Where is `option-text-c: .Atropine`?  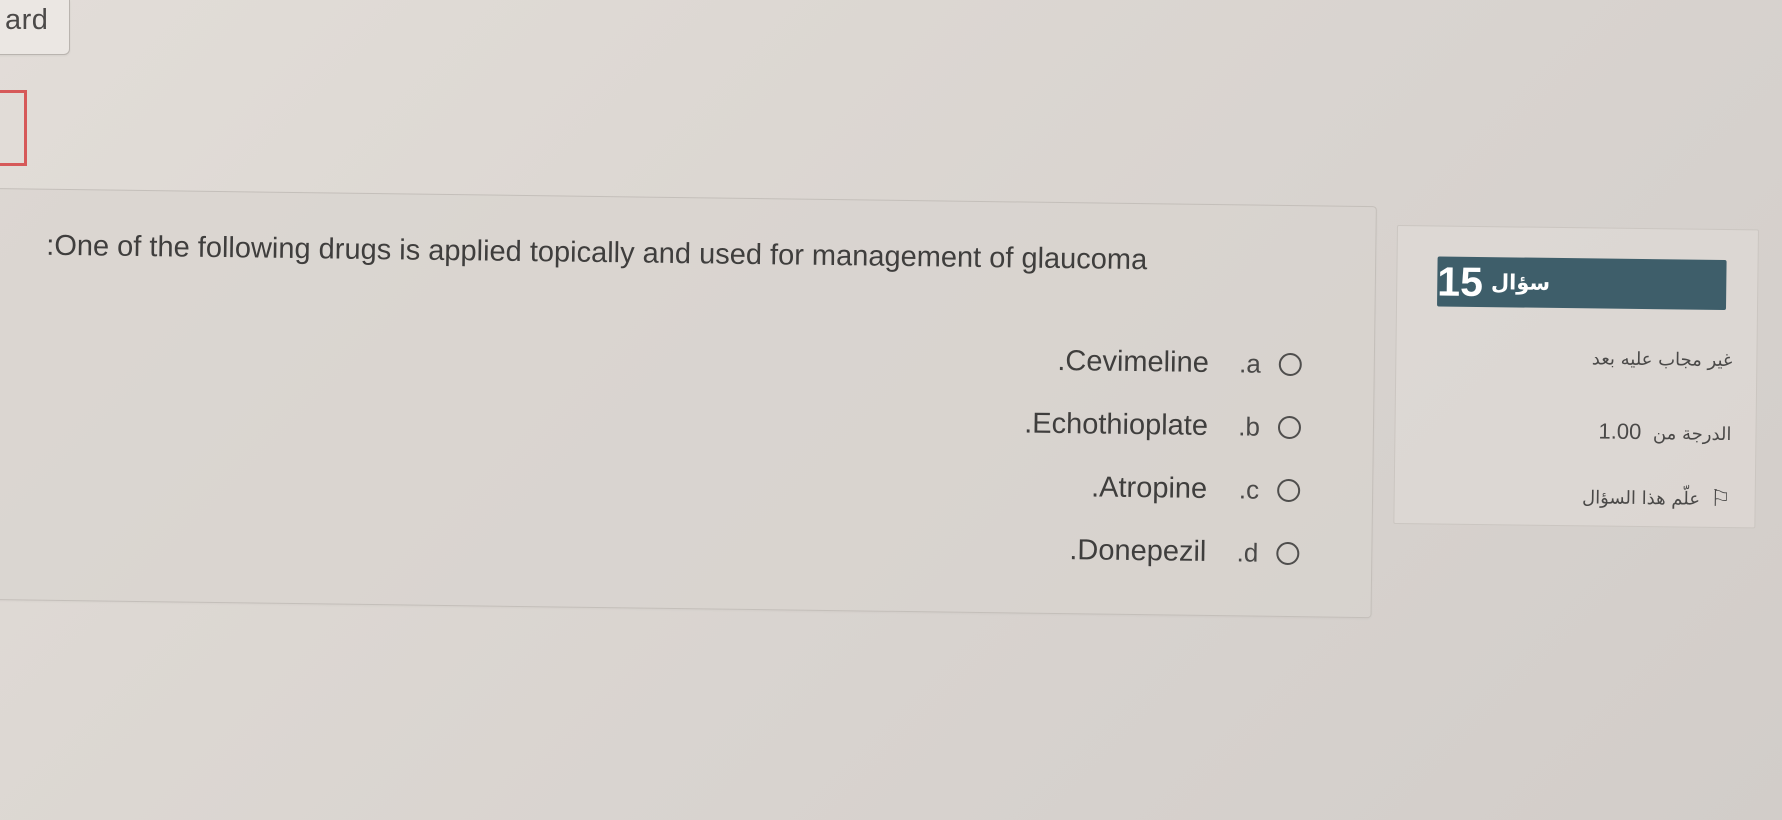
option-text-c: .Atropine is located at coordinates (1149, 488).